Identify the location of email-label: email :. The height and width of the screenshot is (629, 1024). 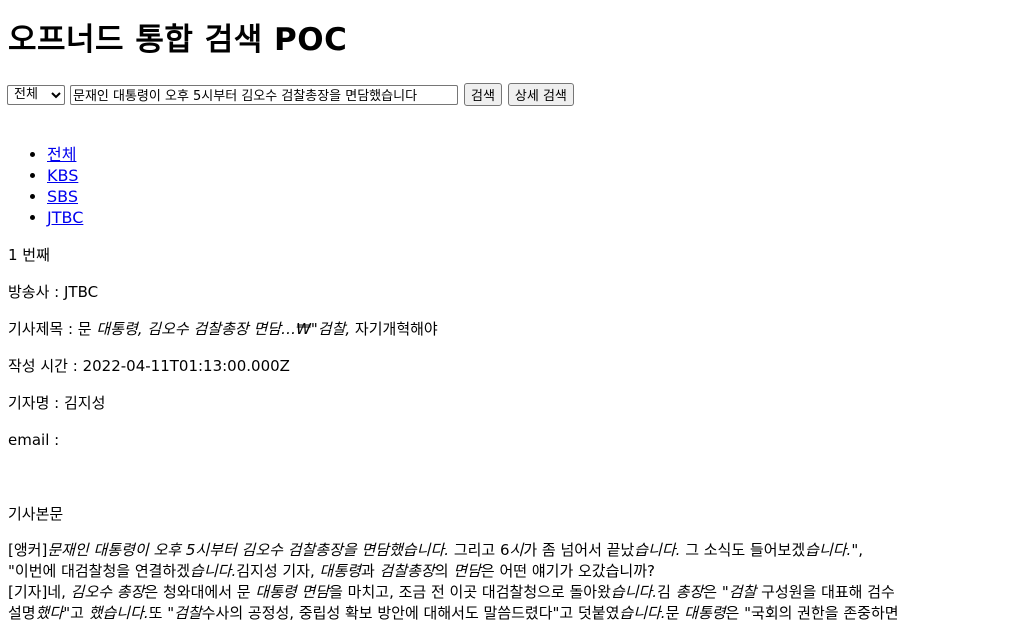
(34, 440).